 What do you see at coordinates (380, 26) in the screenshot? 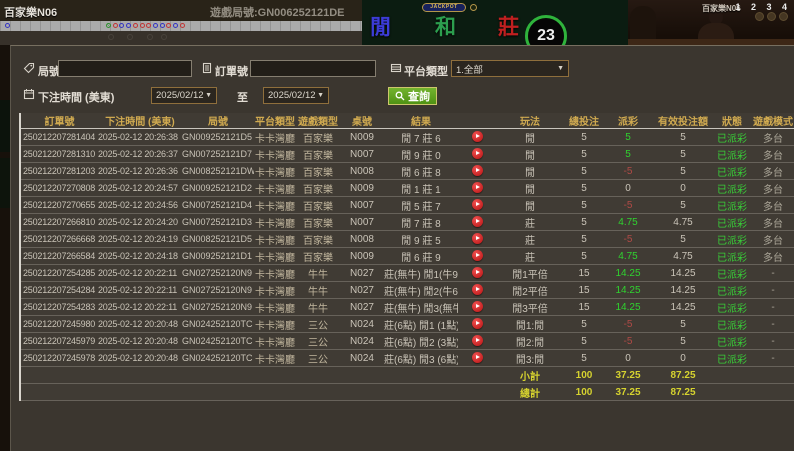
I see `bet-player-button: 閒` at bounding box center [380, 26].